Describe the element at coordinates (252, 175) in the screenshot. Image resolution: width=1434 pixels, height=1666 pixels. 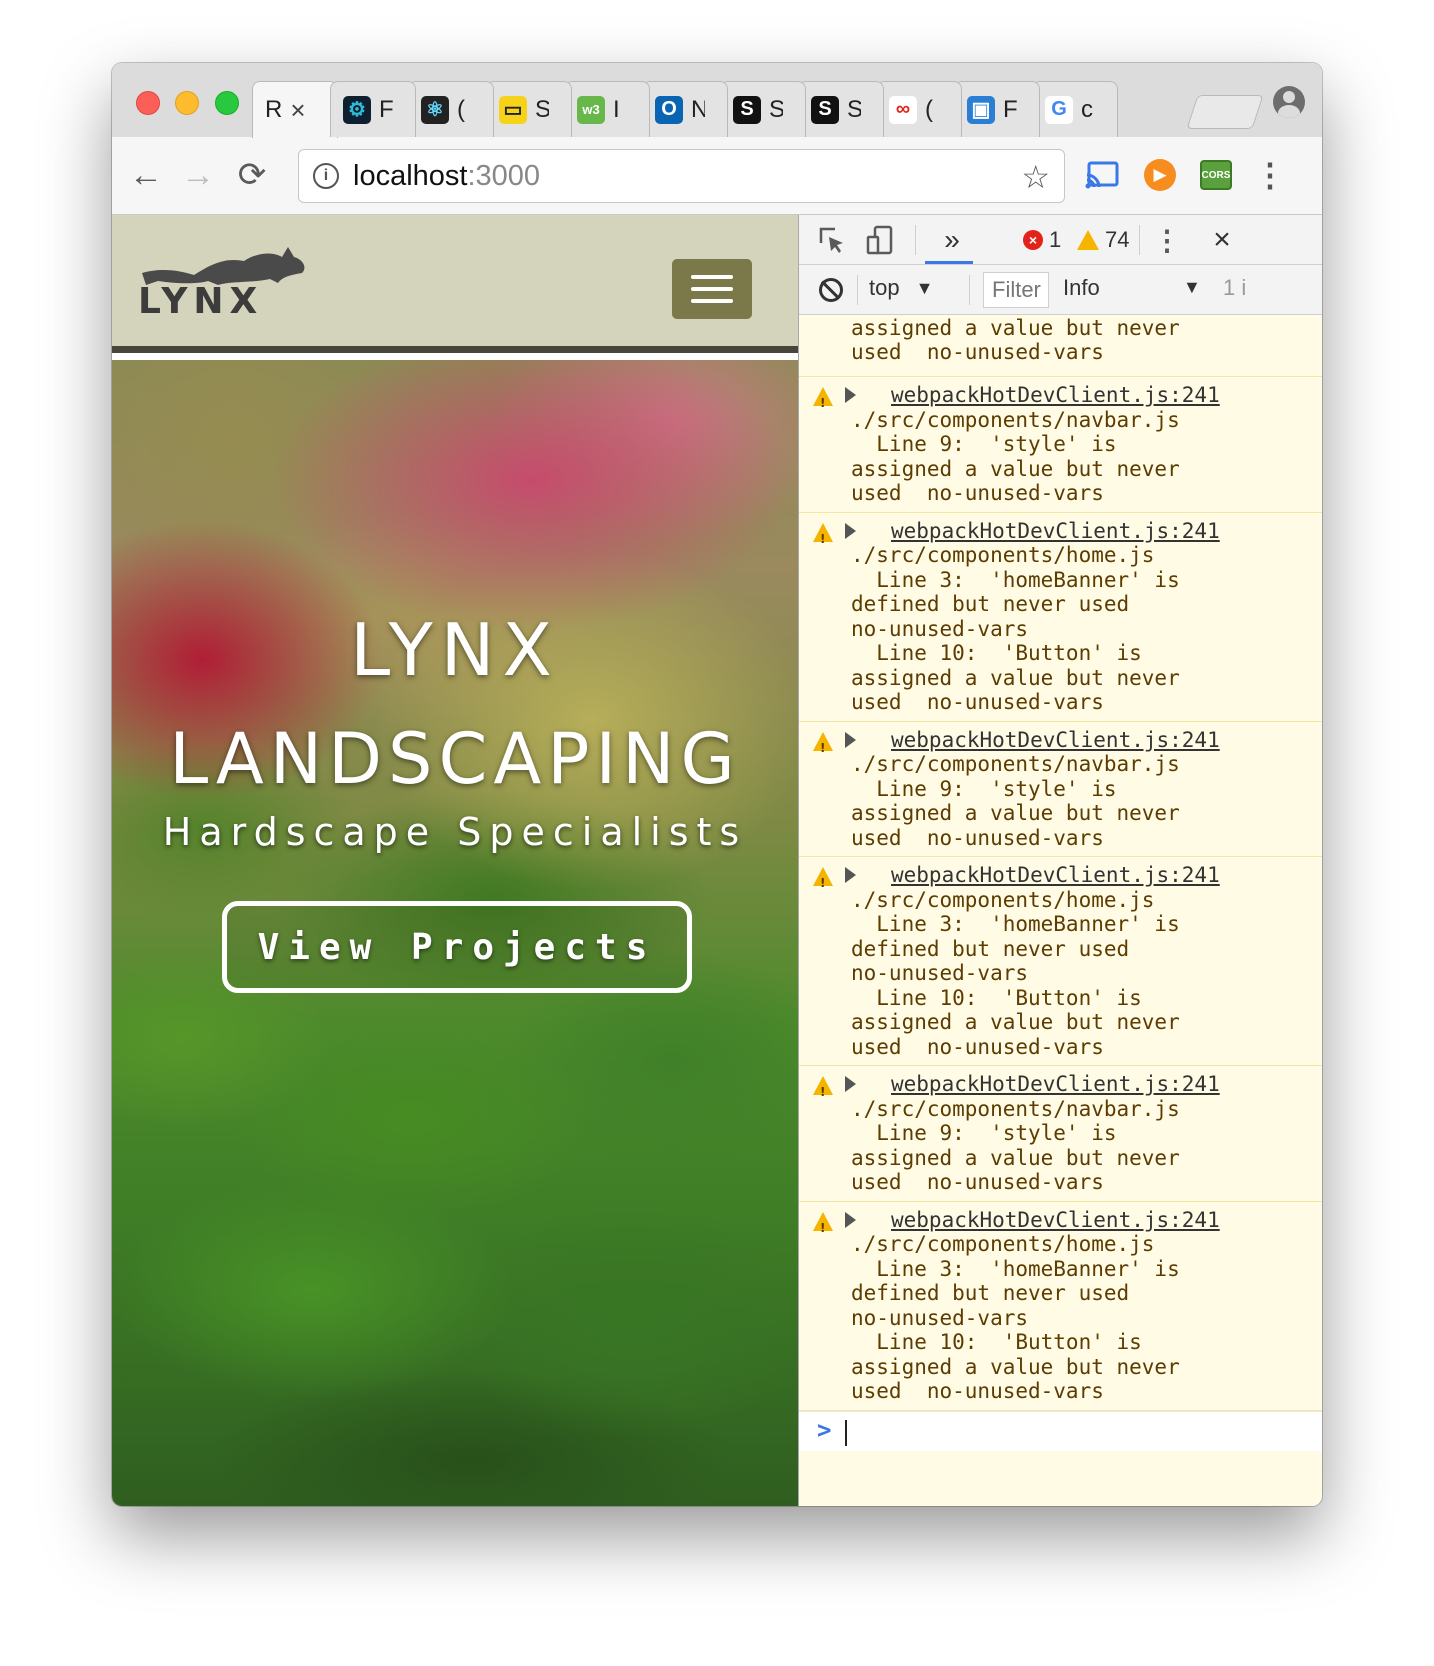
I see `reload-icon: ⟳` at that location.